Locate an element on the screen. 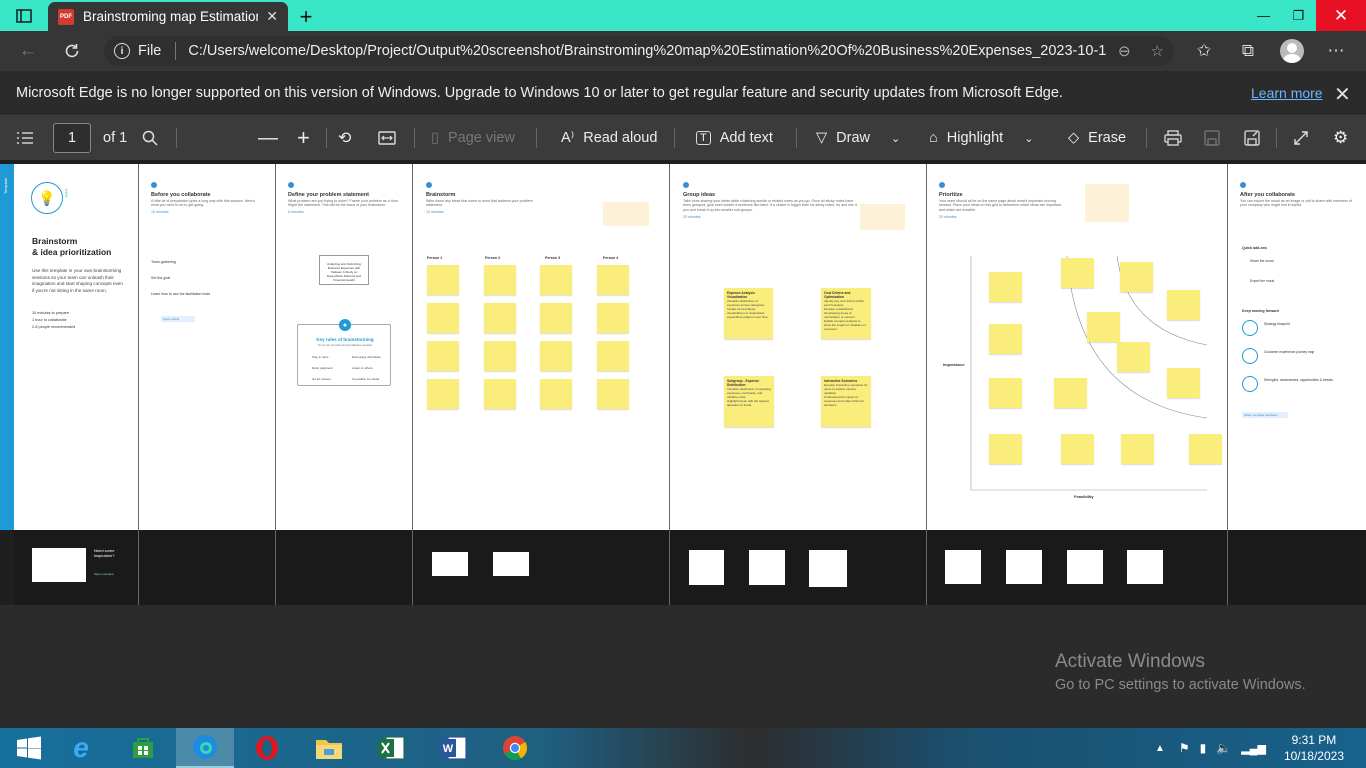  section-title: After you collaborate is located at coordinates (1268, 195).